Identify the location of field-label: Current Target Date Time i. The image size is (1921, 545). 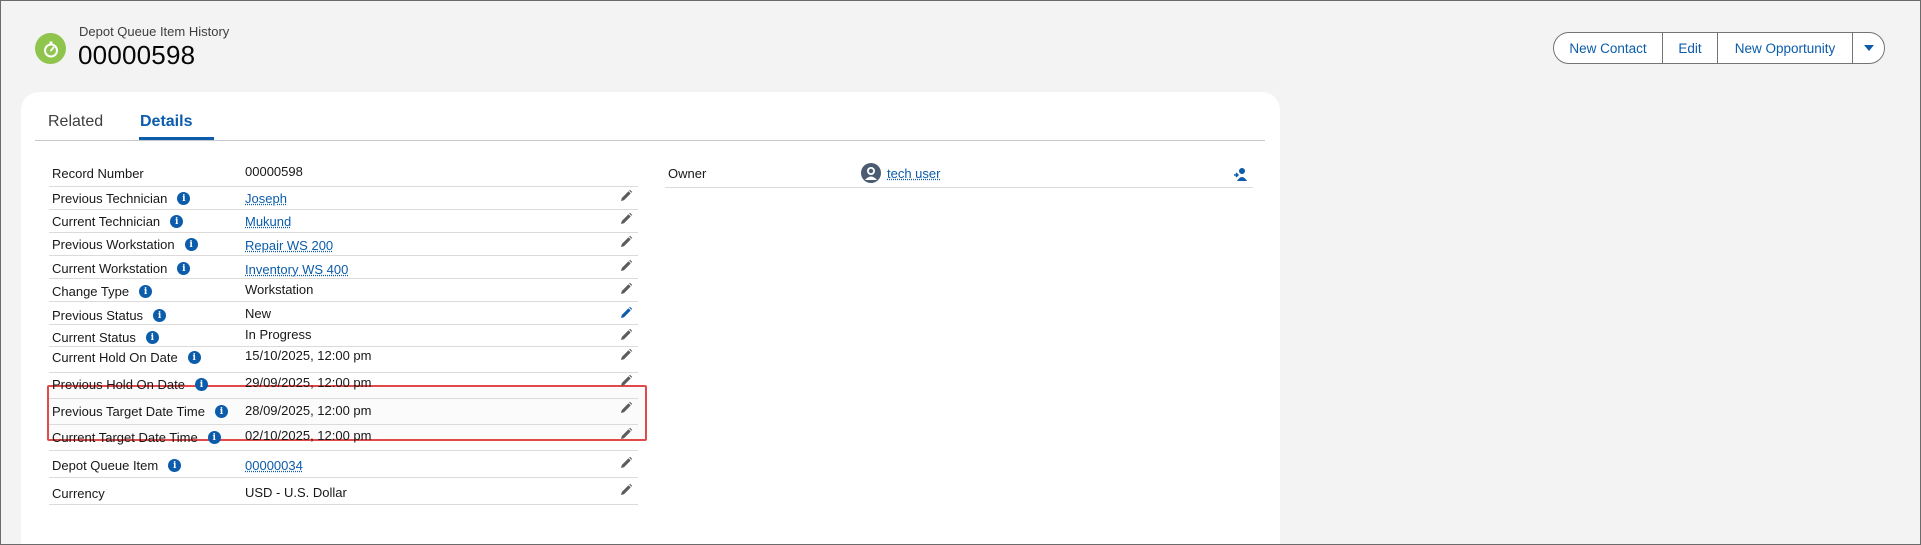
(136, 437).